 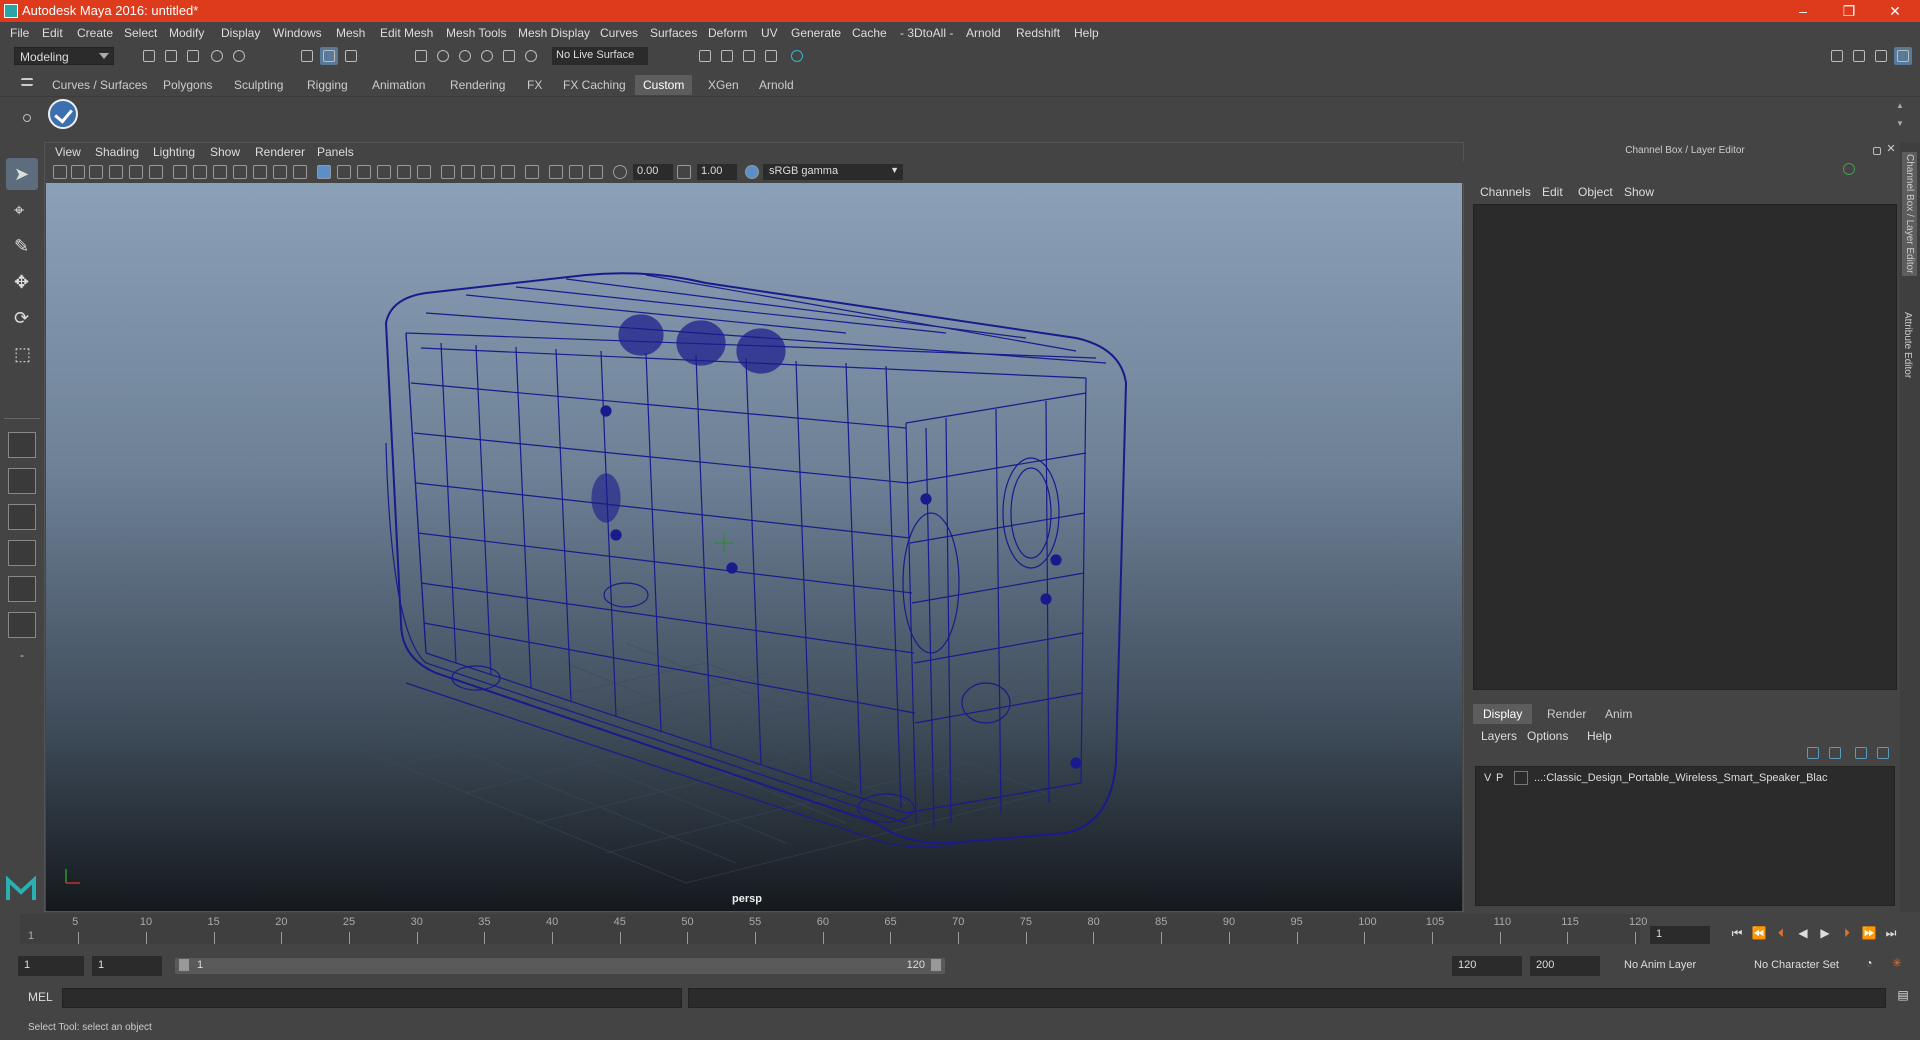 What do you see at coordinates (193, 56) in the screenshot?
I see `save-scene-icon` at bounding box center [193, 56].